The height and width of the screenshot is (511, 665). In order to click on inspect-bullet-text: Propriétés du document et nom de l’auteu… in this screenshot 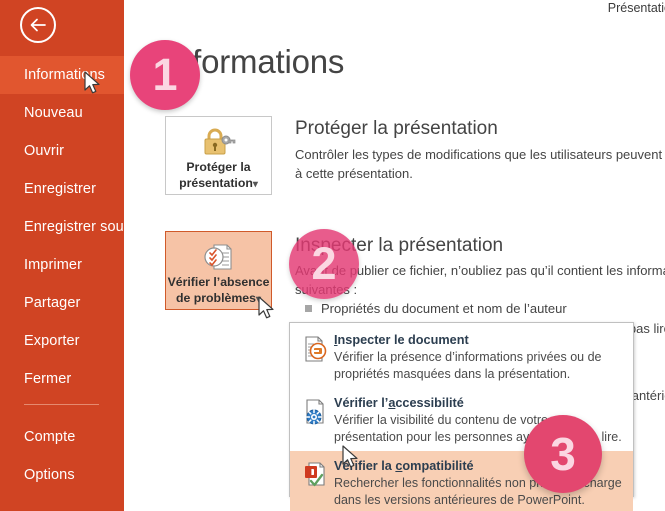, I will do `click(444, 308)`.